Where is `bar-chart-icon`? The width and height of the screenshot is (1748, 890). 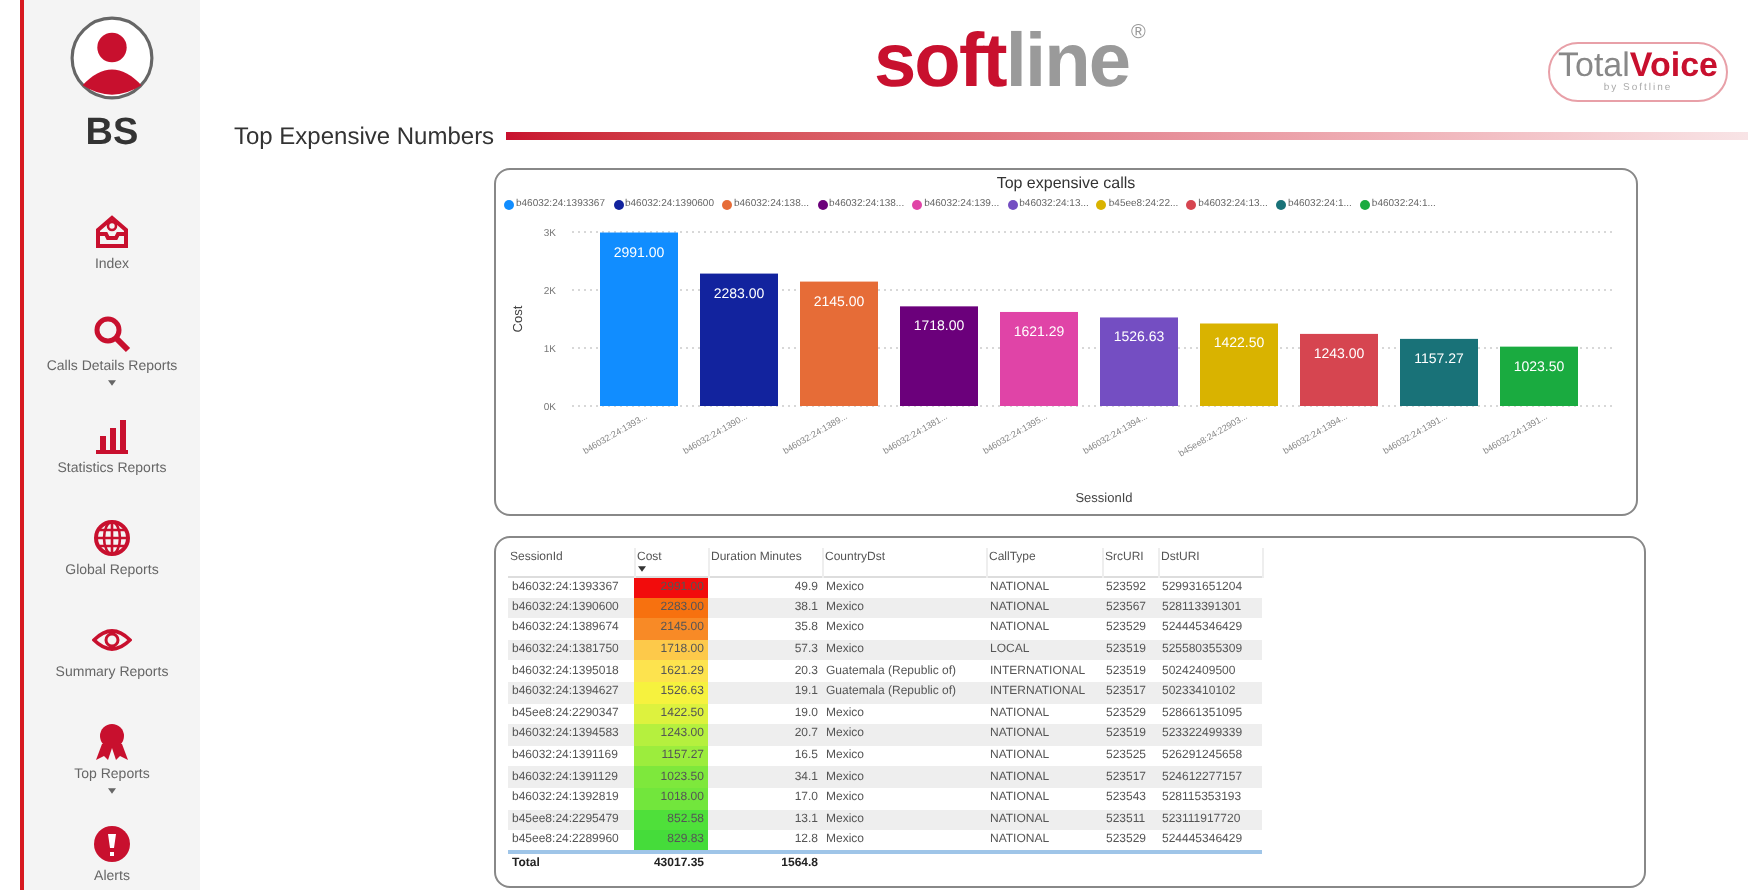 bar-chart-icon is located at coordinates (112, 435).